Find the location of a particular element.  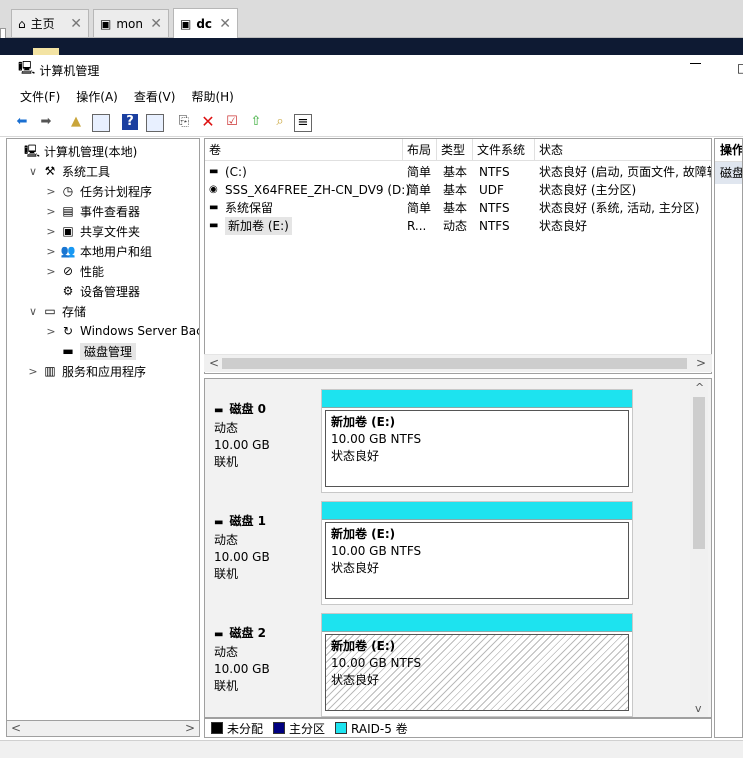

search-icon: ⌕ is located at coordinates (280, 122).